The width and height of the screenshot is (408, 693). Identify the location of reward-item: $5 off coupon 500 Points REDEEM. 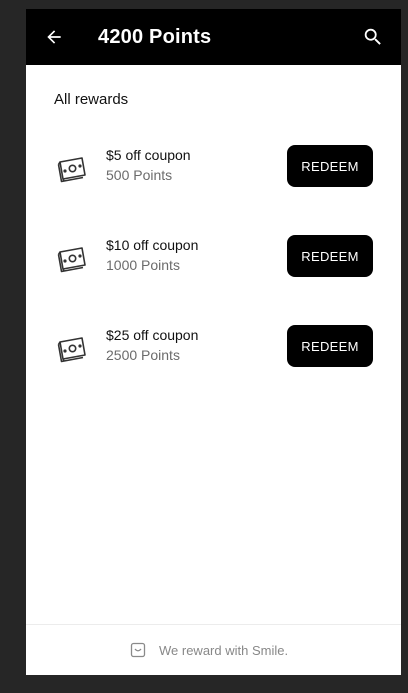
(213, 170).